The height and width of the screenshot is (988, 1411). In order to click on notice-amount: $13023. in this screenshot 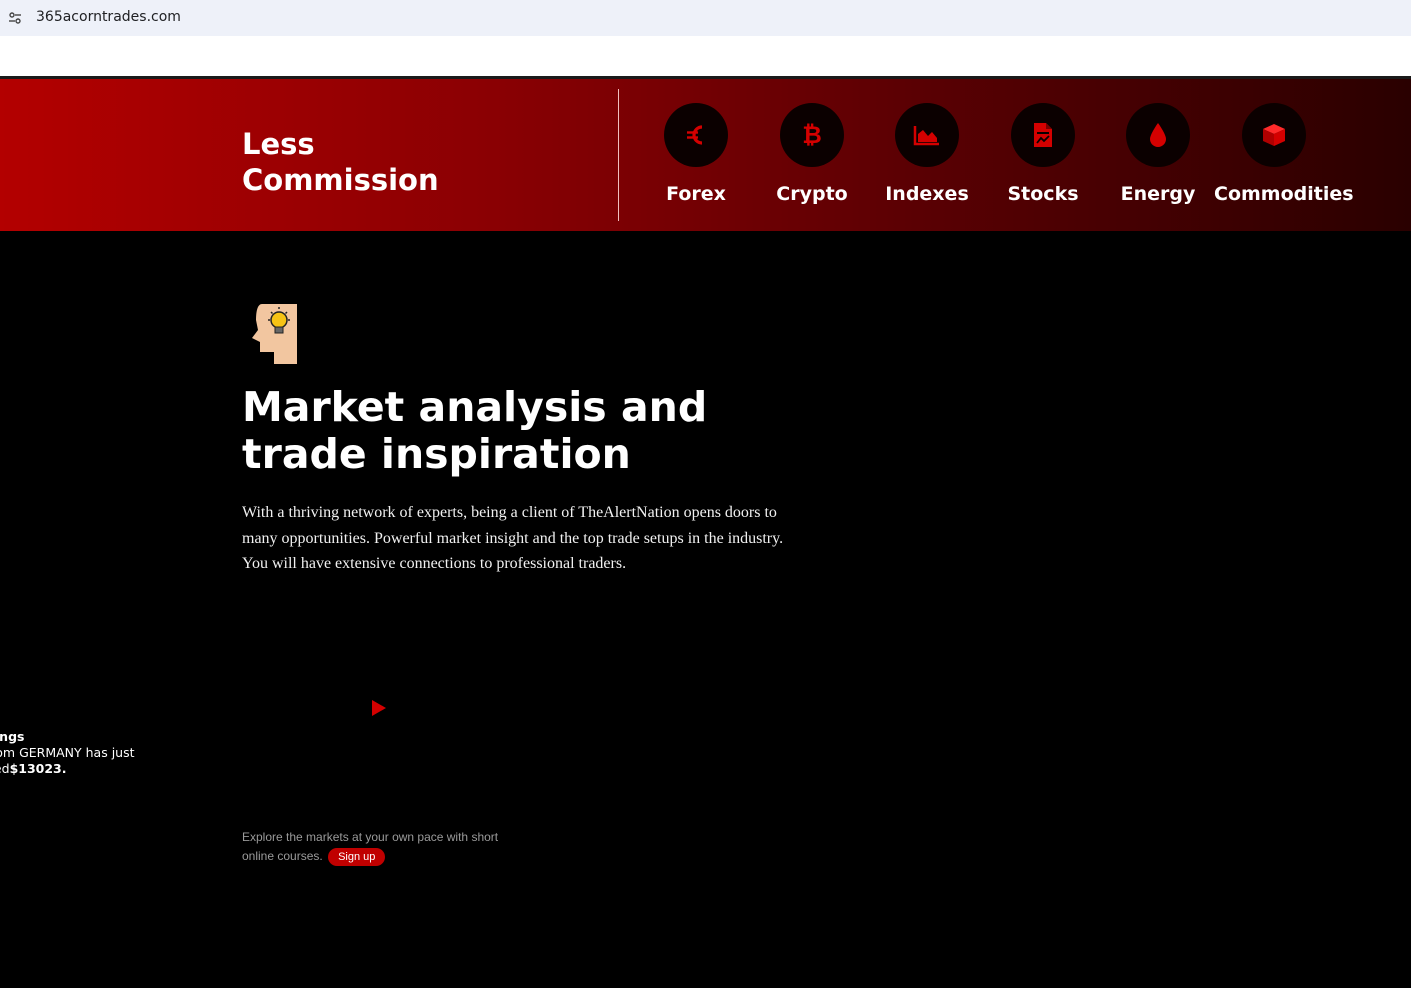, I will do `click(38, 768)`.